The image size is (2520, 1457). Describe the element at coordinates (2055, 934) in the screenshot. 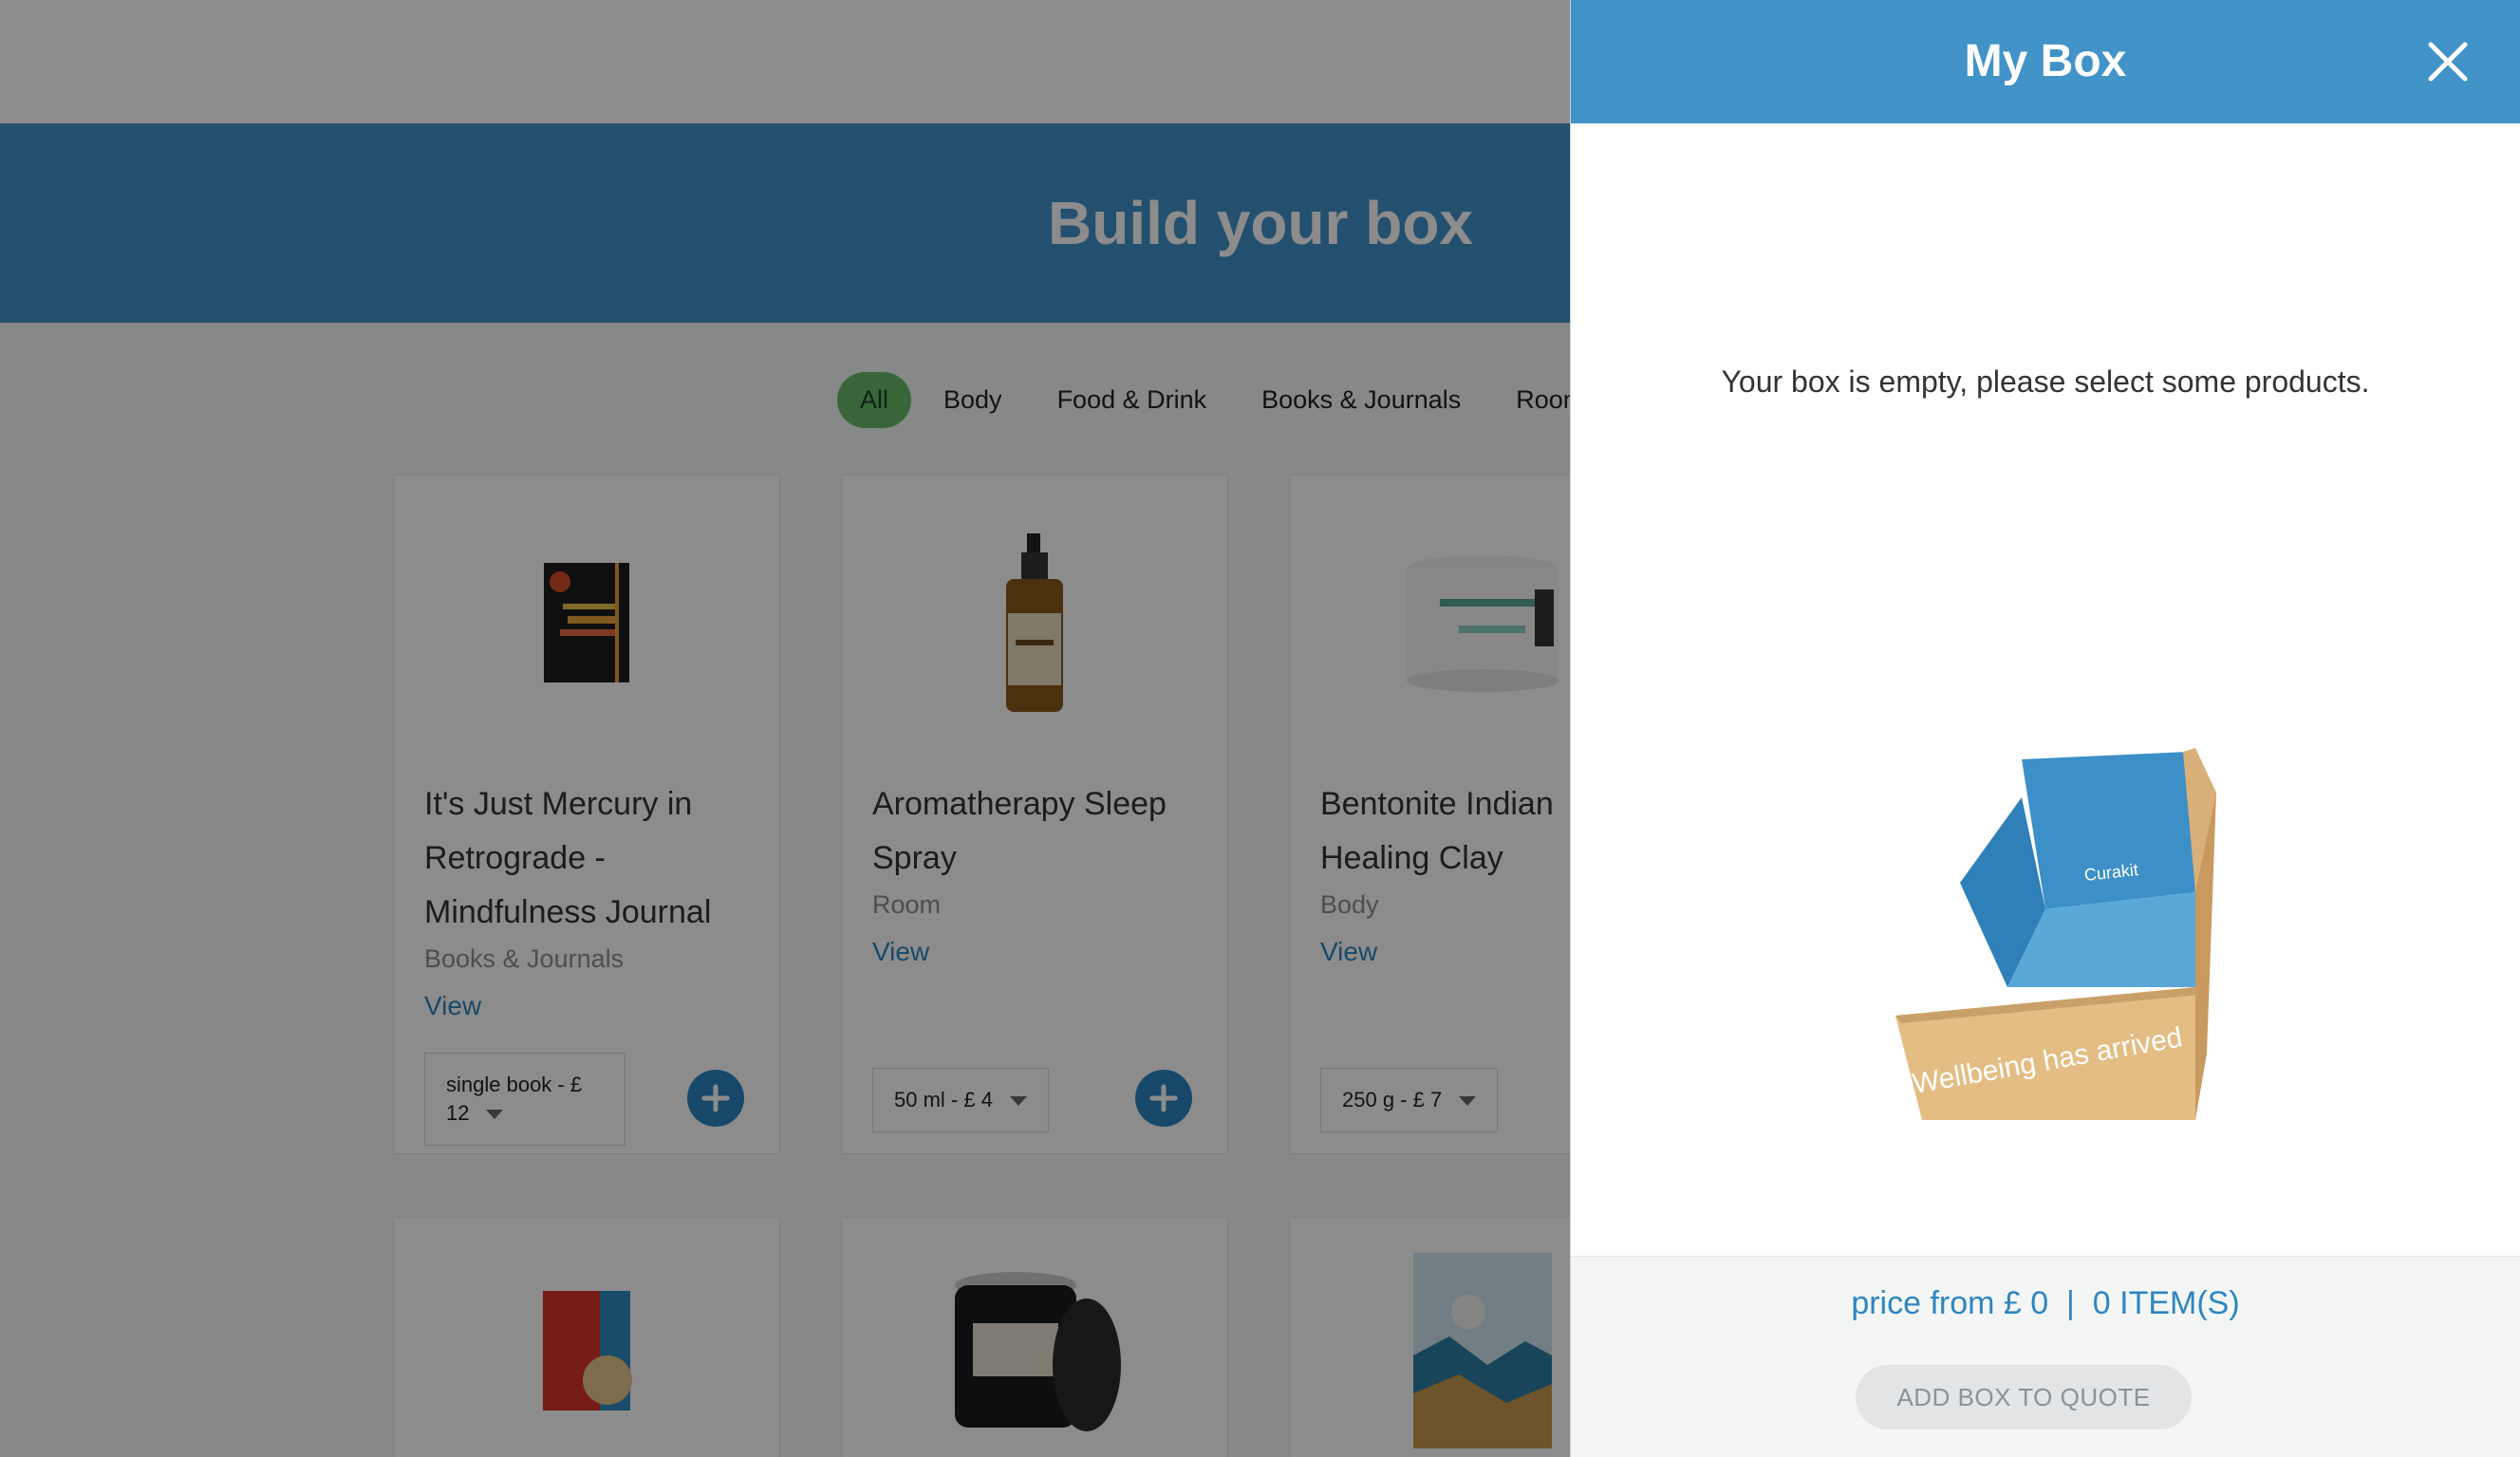

I see `open-box-image: Curakit Wellbeing has arrived` at that location.